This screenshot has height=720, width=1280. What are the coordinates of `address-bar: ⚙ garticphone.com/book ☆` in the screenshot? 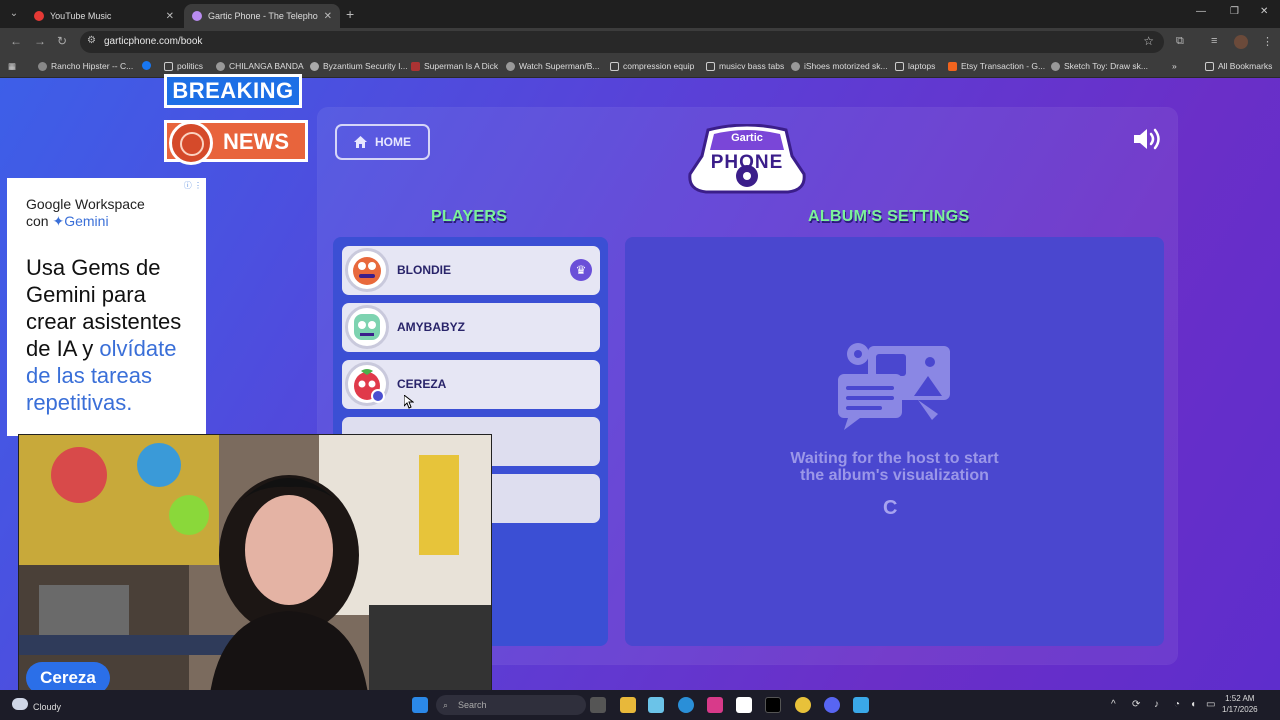 It's located at (622, 42).